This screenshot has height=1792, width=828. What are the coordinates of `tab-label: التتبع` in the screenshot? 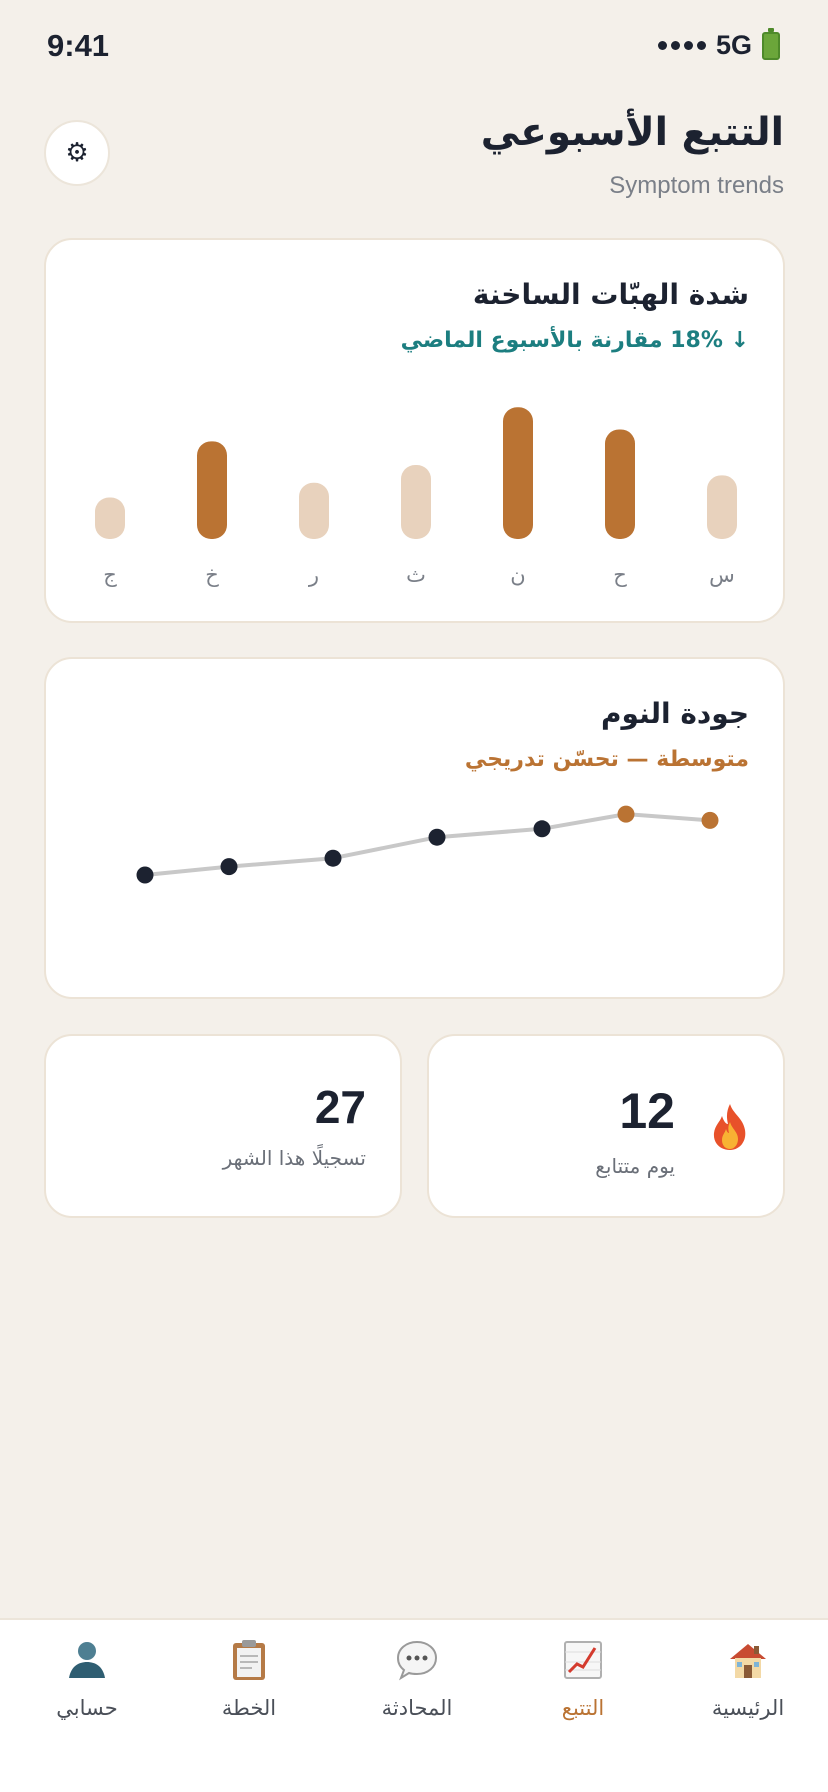 It's located at (583, 1708).